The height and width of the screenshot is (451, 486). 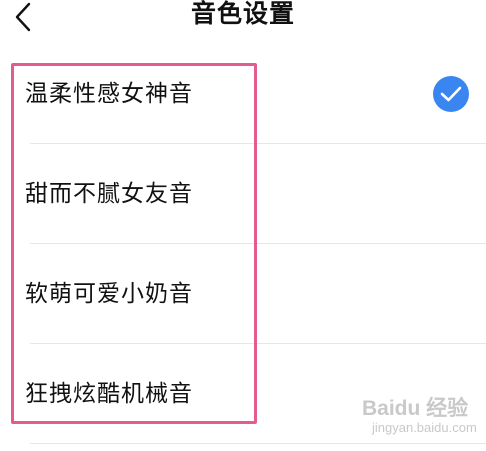 What do you see at coordinates (109, 194) in the screenshot?
I see `voice-option-label: 甜而不腻女友音` at bounding box center [109, 194].